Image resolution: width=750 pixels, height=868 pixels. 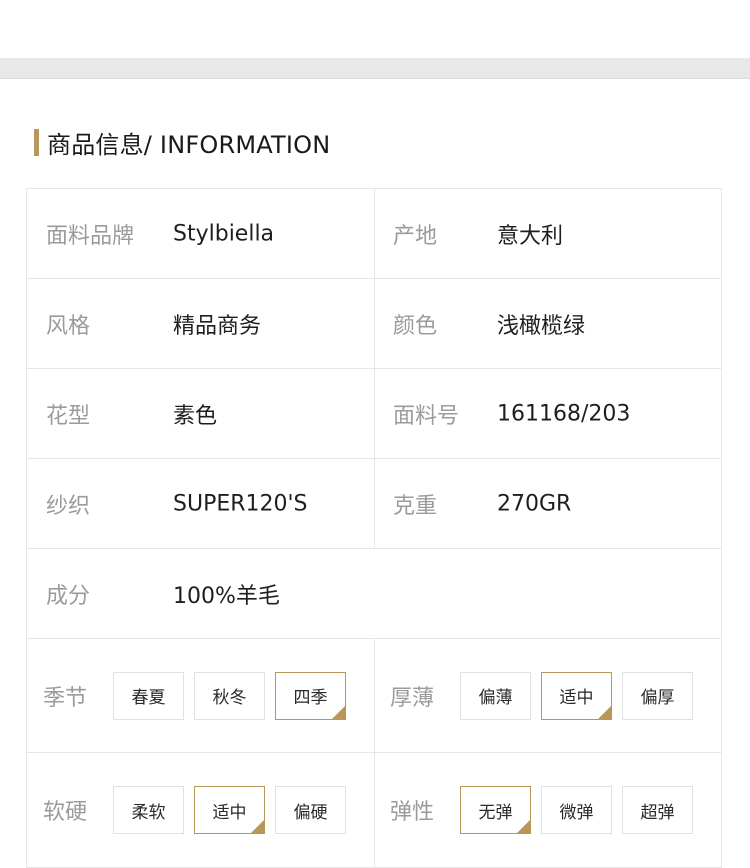 What do you see at coordinates (240, 503) in the screenshot?
I see `spec-value: SUPER120'S` at bounding box center [240, 503].